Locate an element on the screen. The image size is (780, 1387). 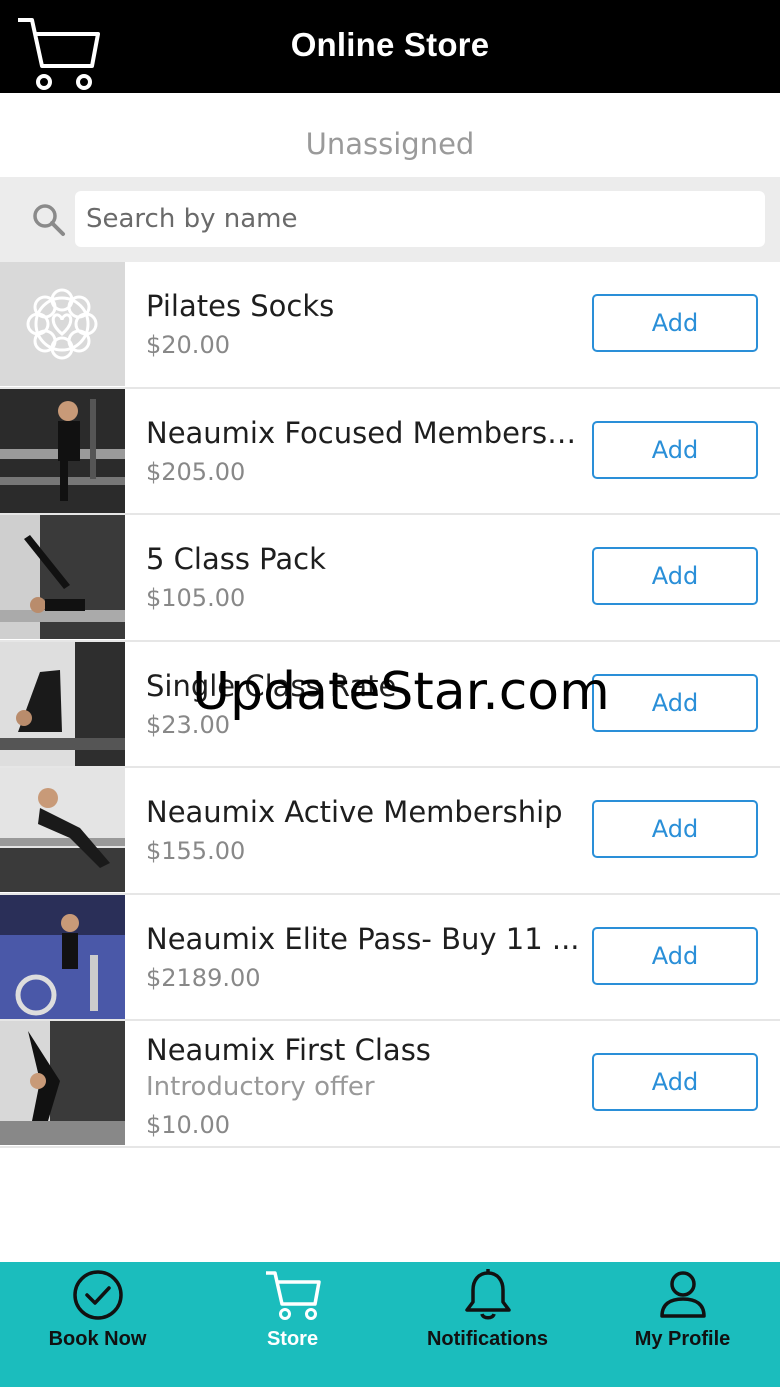
nav-label: Store is located at coordinates (292, 1339).